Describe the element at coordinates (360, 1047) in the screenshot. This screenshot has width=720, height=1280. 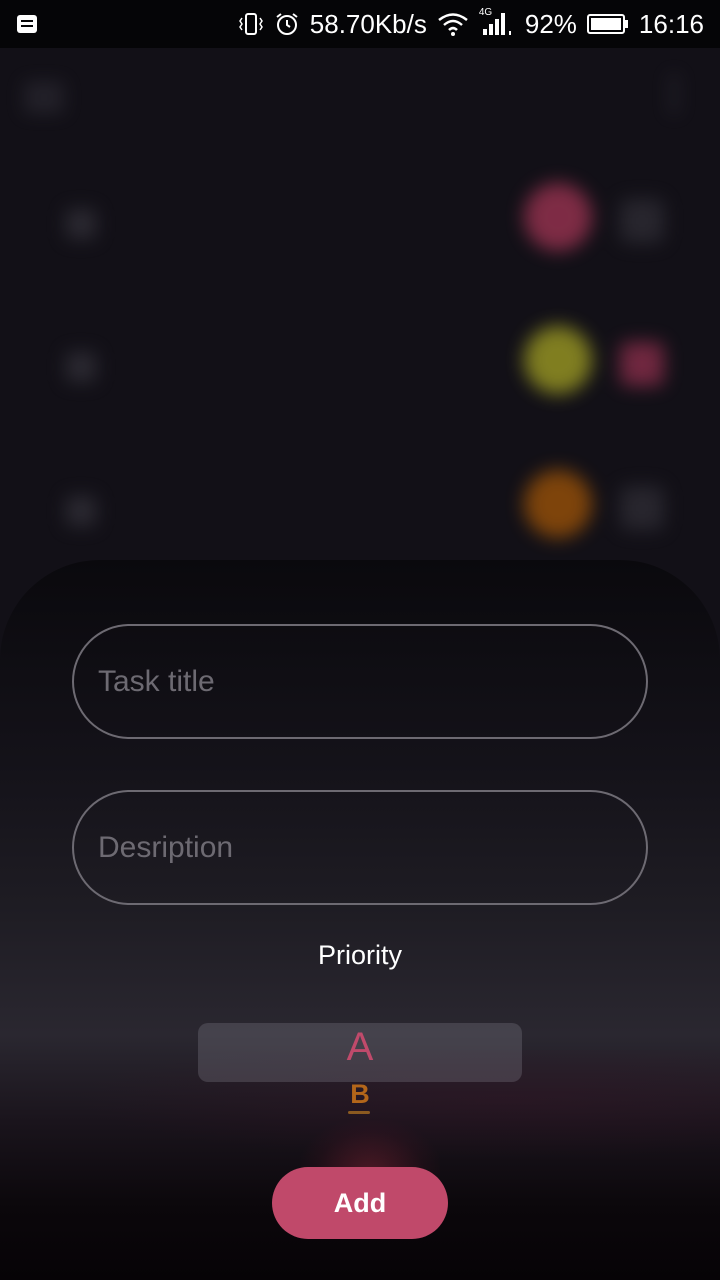
I see `priority-option-a: A` at that location.